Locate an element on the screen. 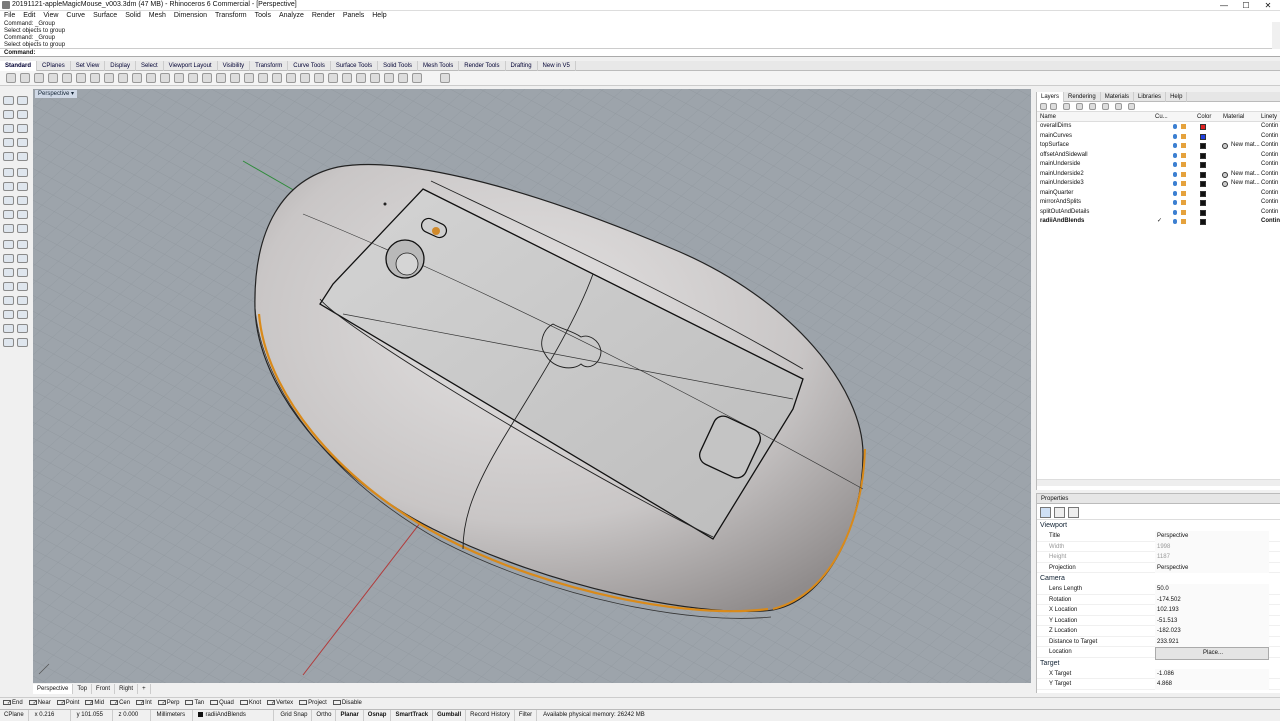 This screenshot has height=721, width=1280. zoom-window-icon is located at coordinates (179, 78).